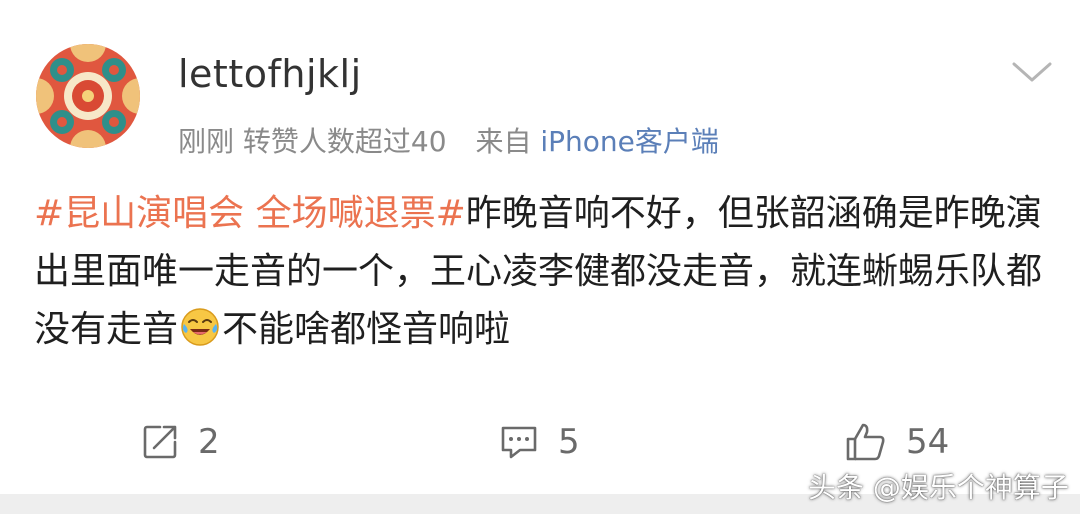  I want to click on comment-count: 5, so click(569, 442).